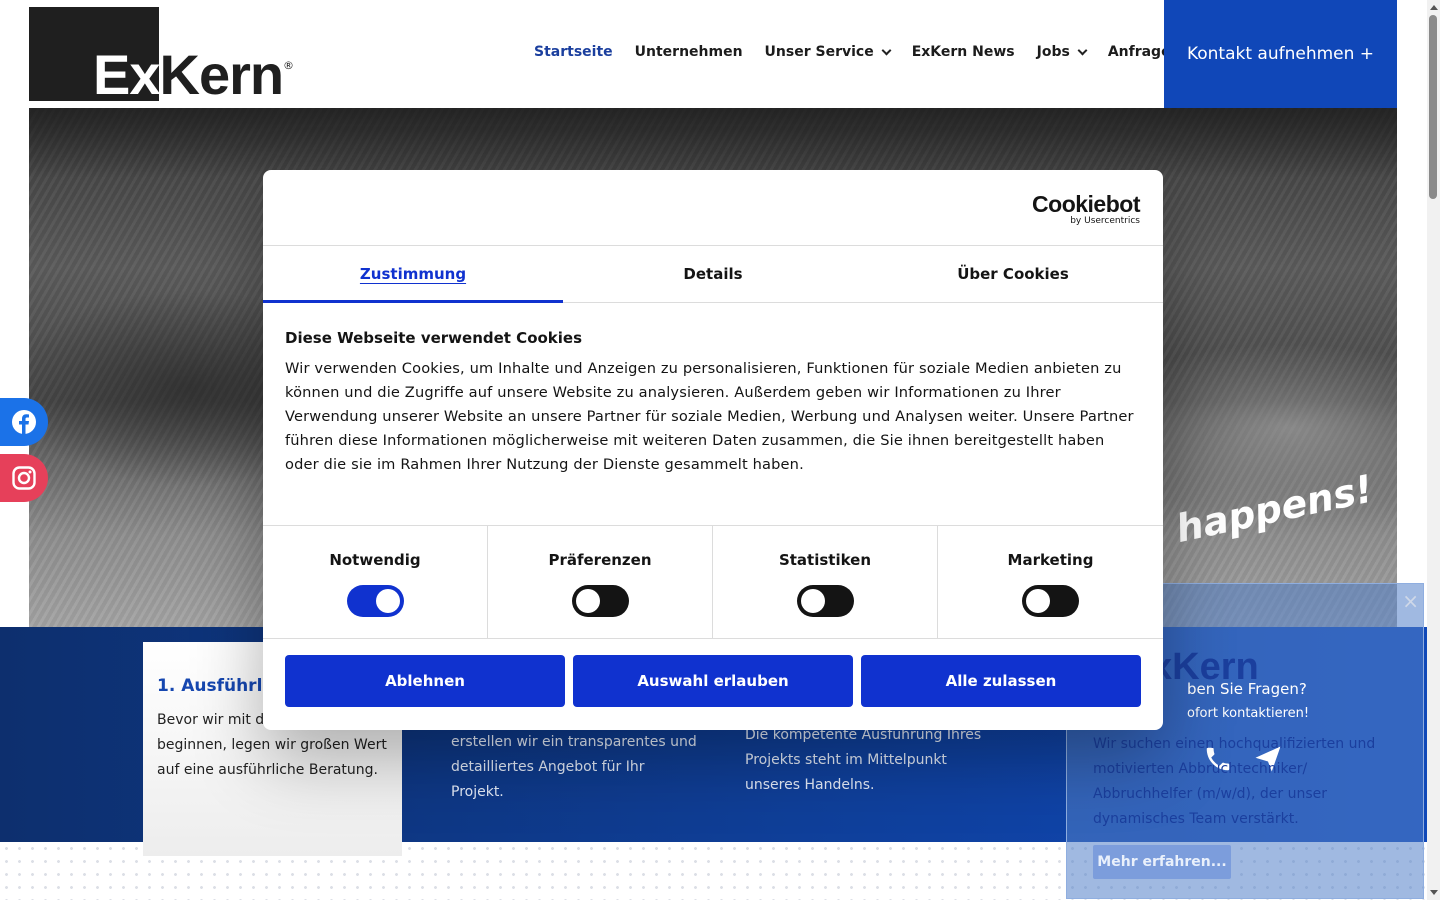 This screenshot has width=1440, height=900. I want to click on scroll-up-arrow, so click(1434, 7).